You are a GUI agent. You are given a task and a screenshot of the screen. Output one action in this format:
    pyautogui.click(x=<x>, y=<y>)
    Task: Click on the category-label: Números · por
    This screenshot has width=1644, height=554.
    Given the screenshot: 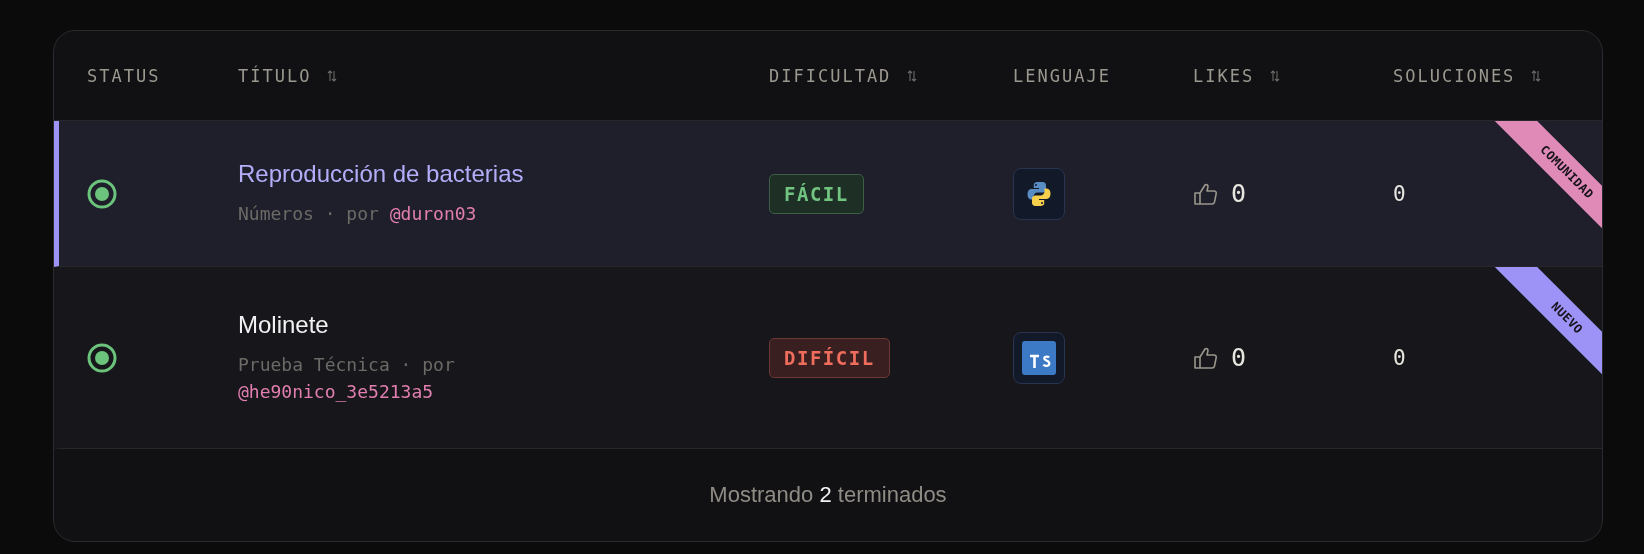 What is the action you would take?
    pyautogui.click(x=308, y=213)
    